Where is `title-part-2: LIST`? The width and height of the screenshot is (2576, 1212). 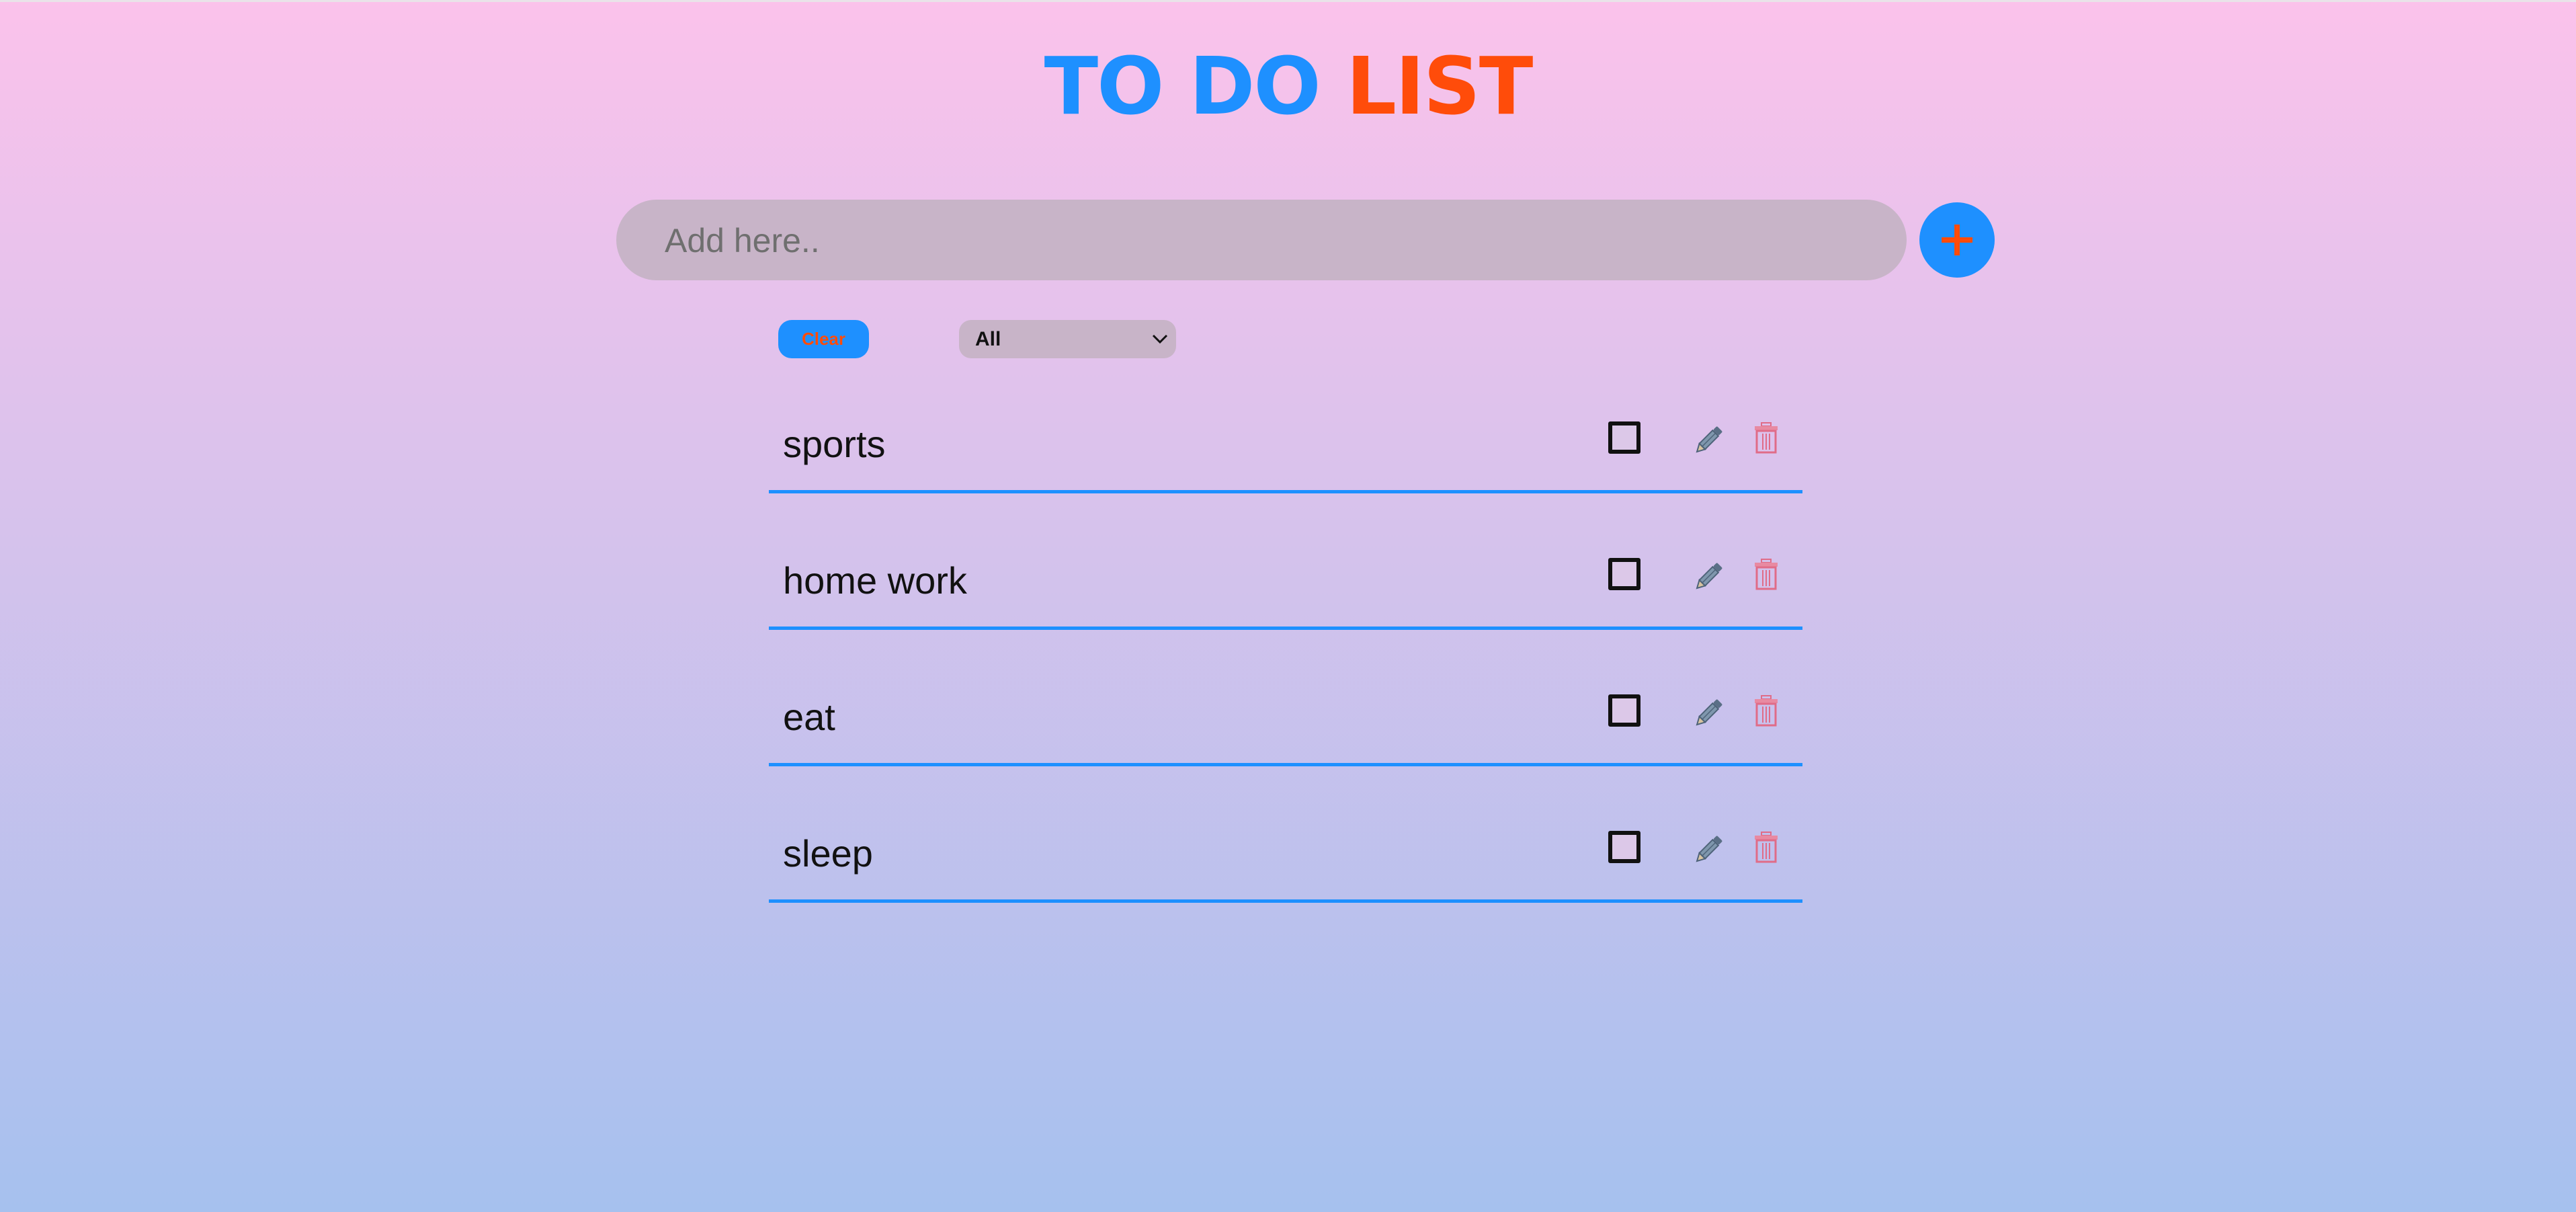
title-part-2: LIST is located at coordinates (1440, 86).